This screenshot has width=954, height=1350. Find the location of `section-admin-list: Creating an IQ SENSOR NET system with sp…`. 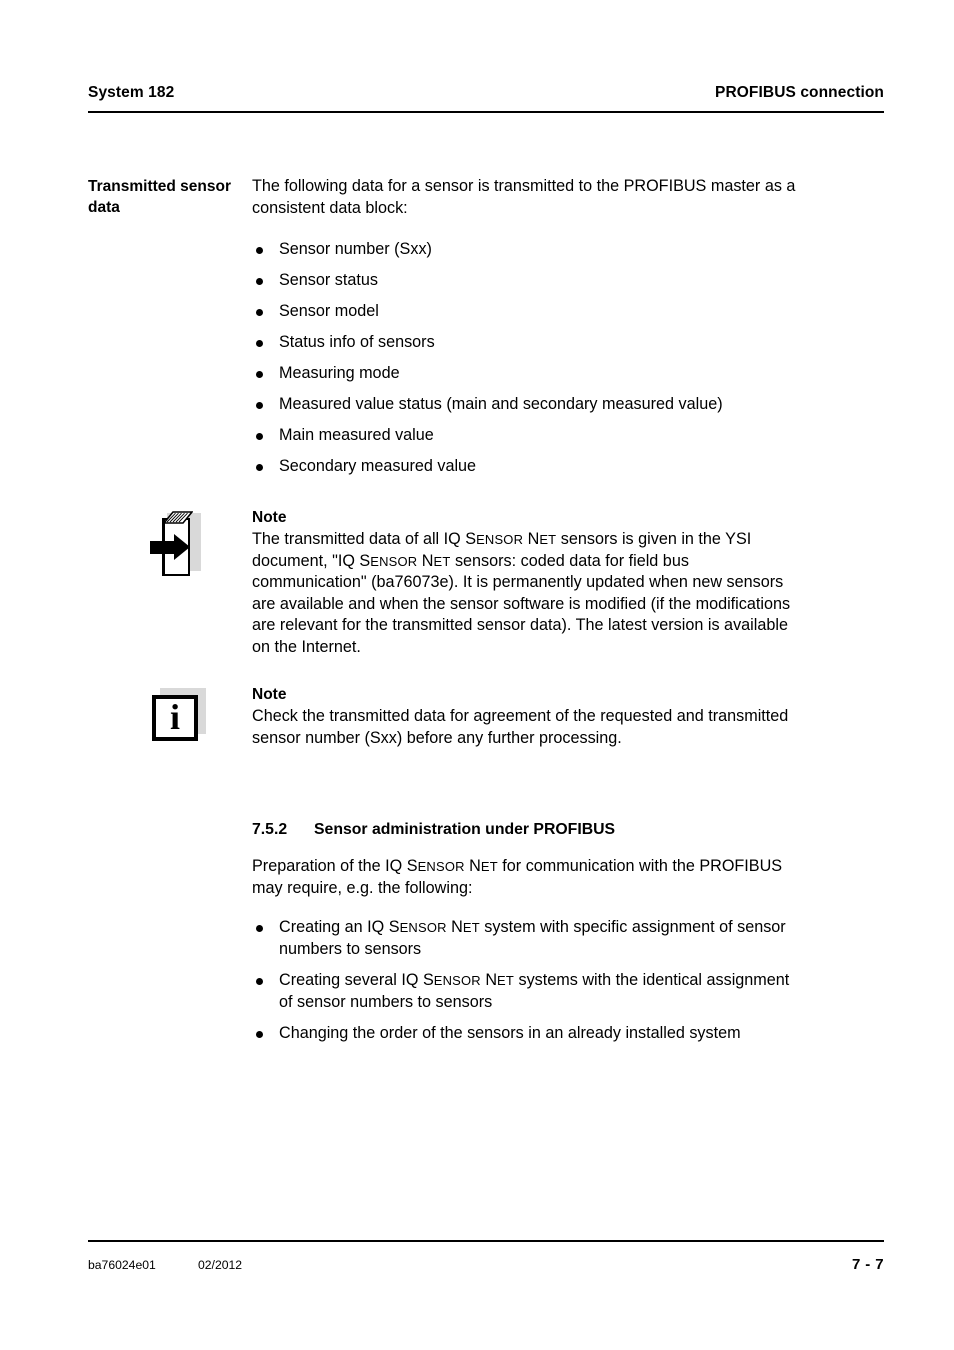

section-admin-list: Creating an IQ SENSOR NET system with sp… is located at coordinates (525, 981).